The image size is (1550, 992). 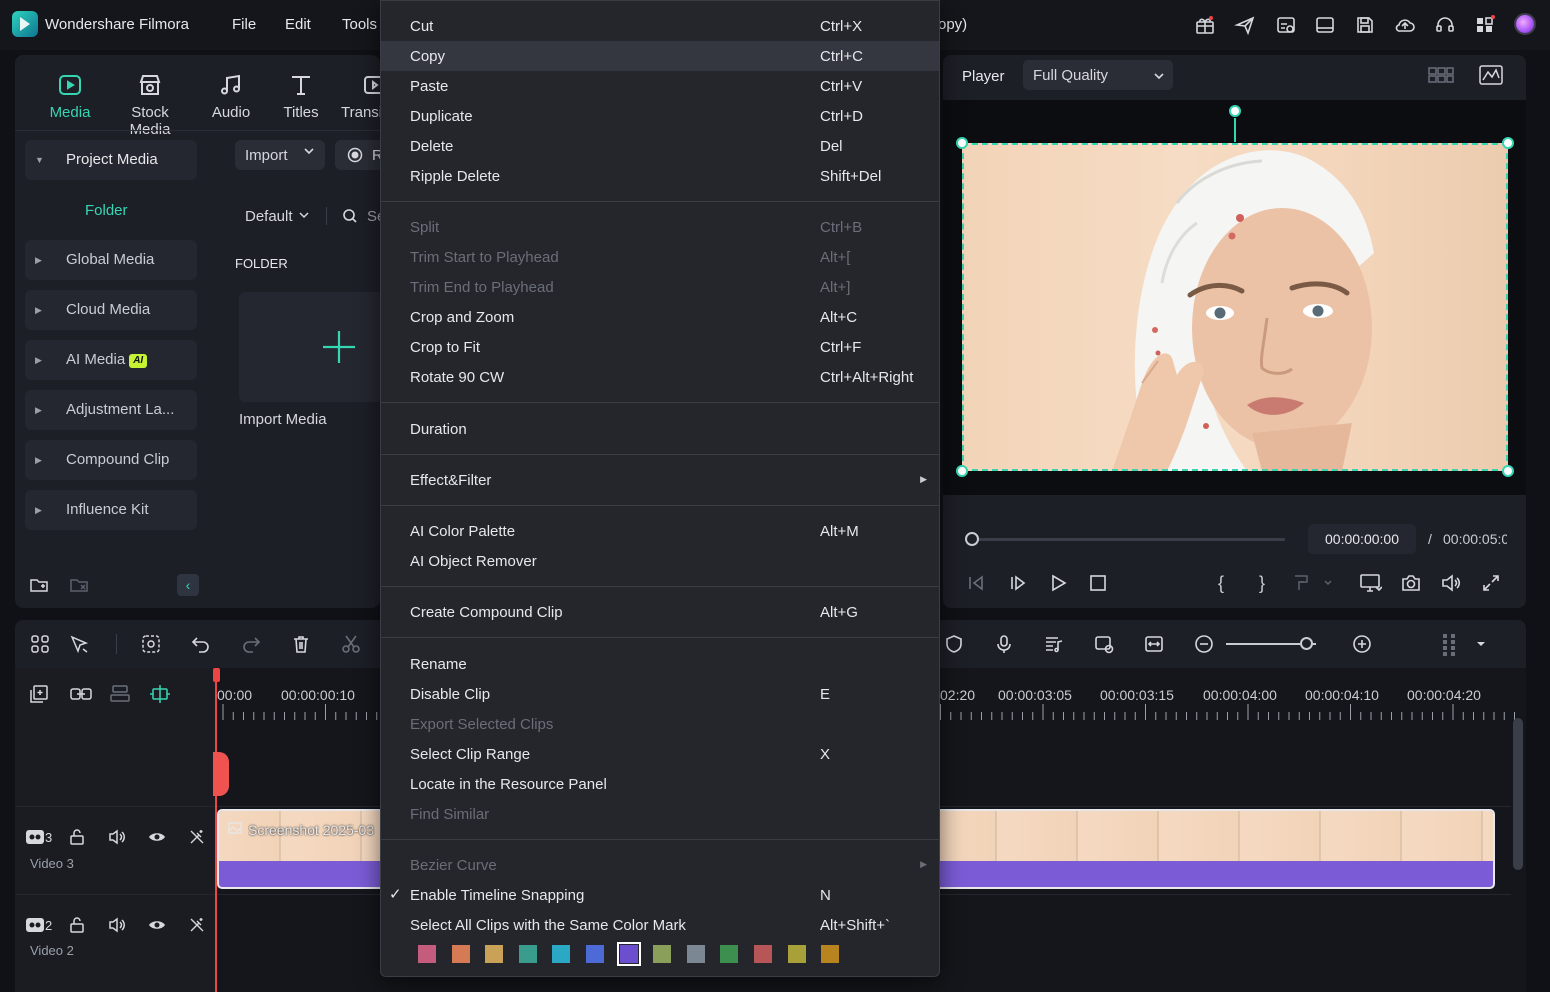 I want to click on sidebar-item-compound-clip: ▶ Compound Clip, so click(x=111, y=460).